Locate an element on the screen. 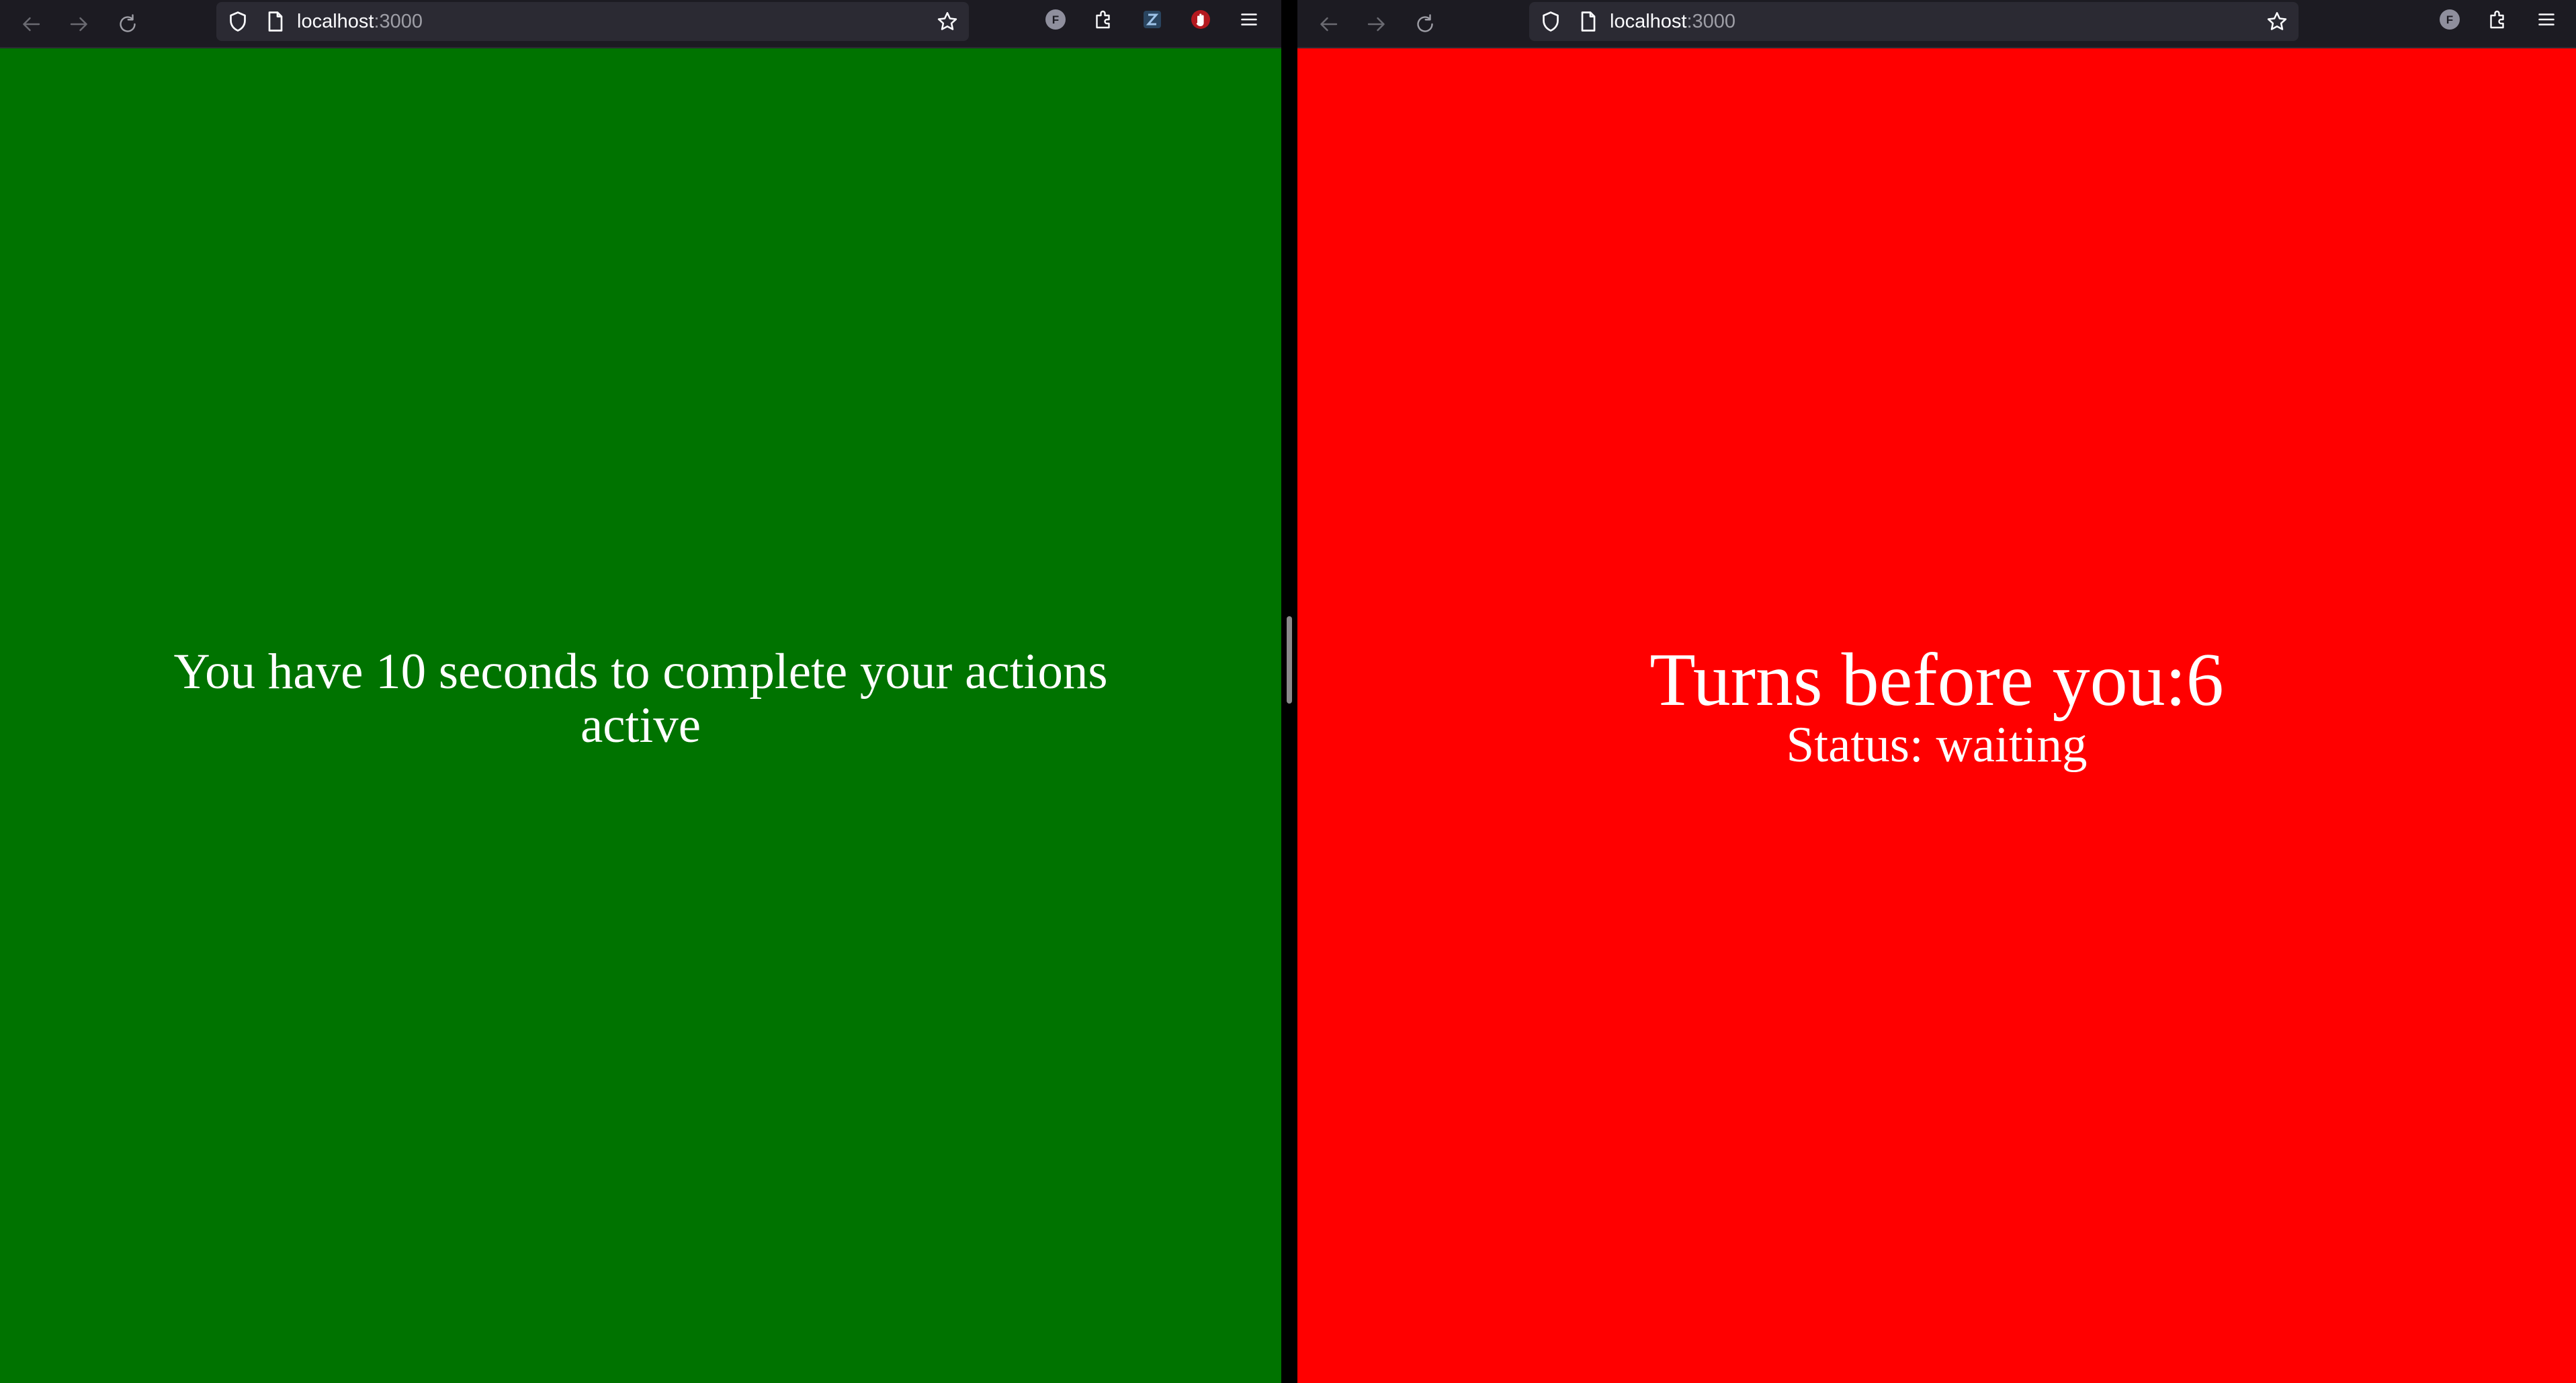 The height and width of the screenshot is (1383, 2576). status-text: Status: waiting is located at coordinates (1937, 745).